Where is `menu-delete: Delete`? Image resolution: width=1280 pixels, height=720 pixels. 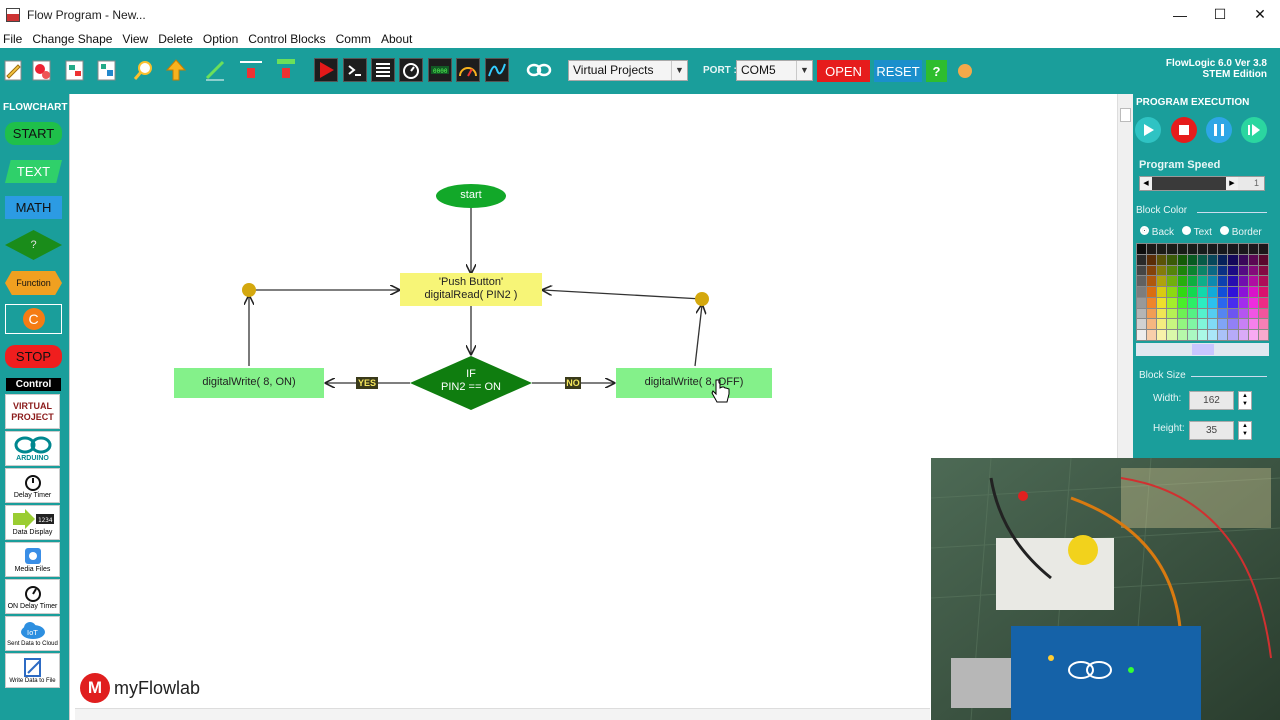
menu-delete: Delete is located at coordinates (175, 39).